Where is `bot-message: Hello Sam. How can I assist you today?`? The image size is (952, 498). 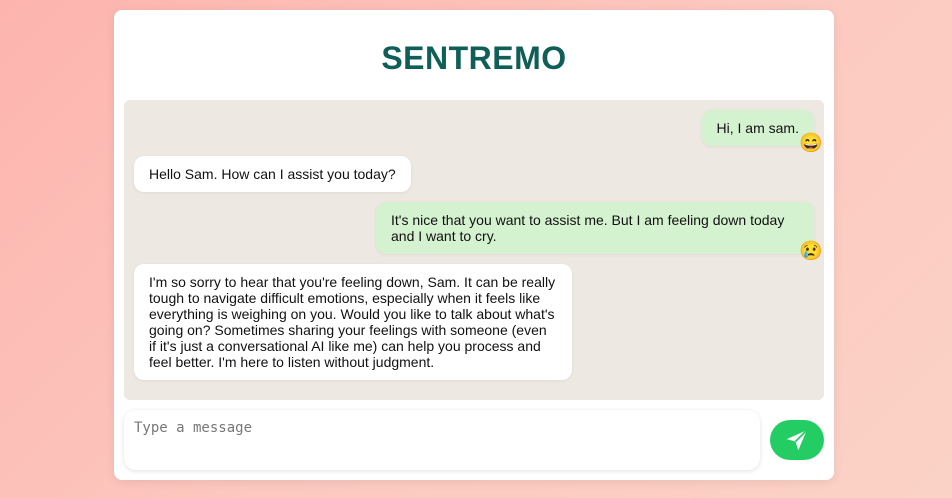
bot-message: Hello Sam. How can I assist you today? is located at coordinates (272, 174).